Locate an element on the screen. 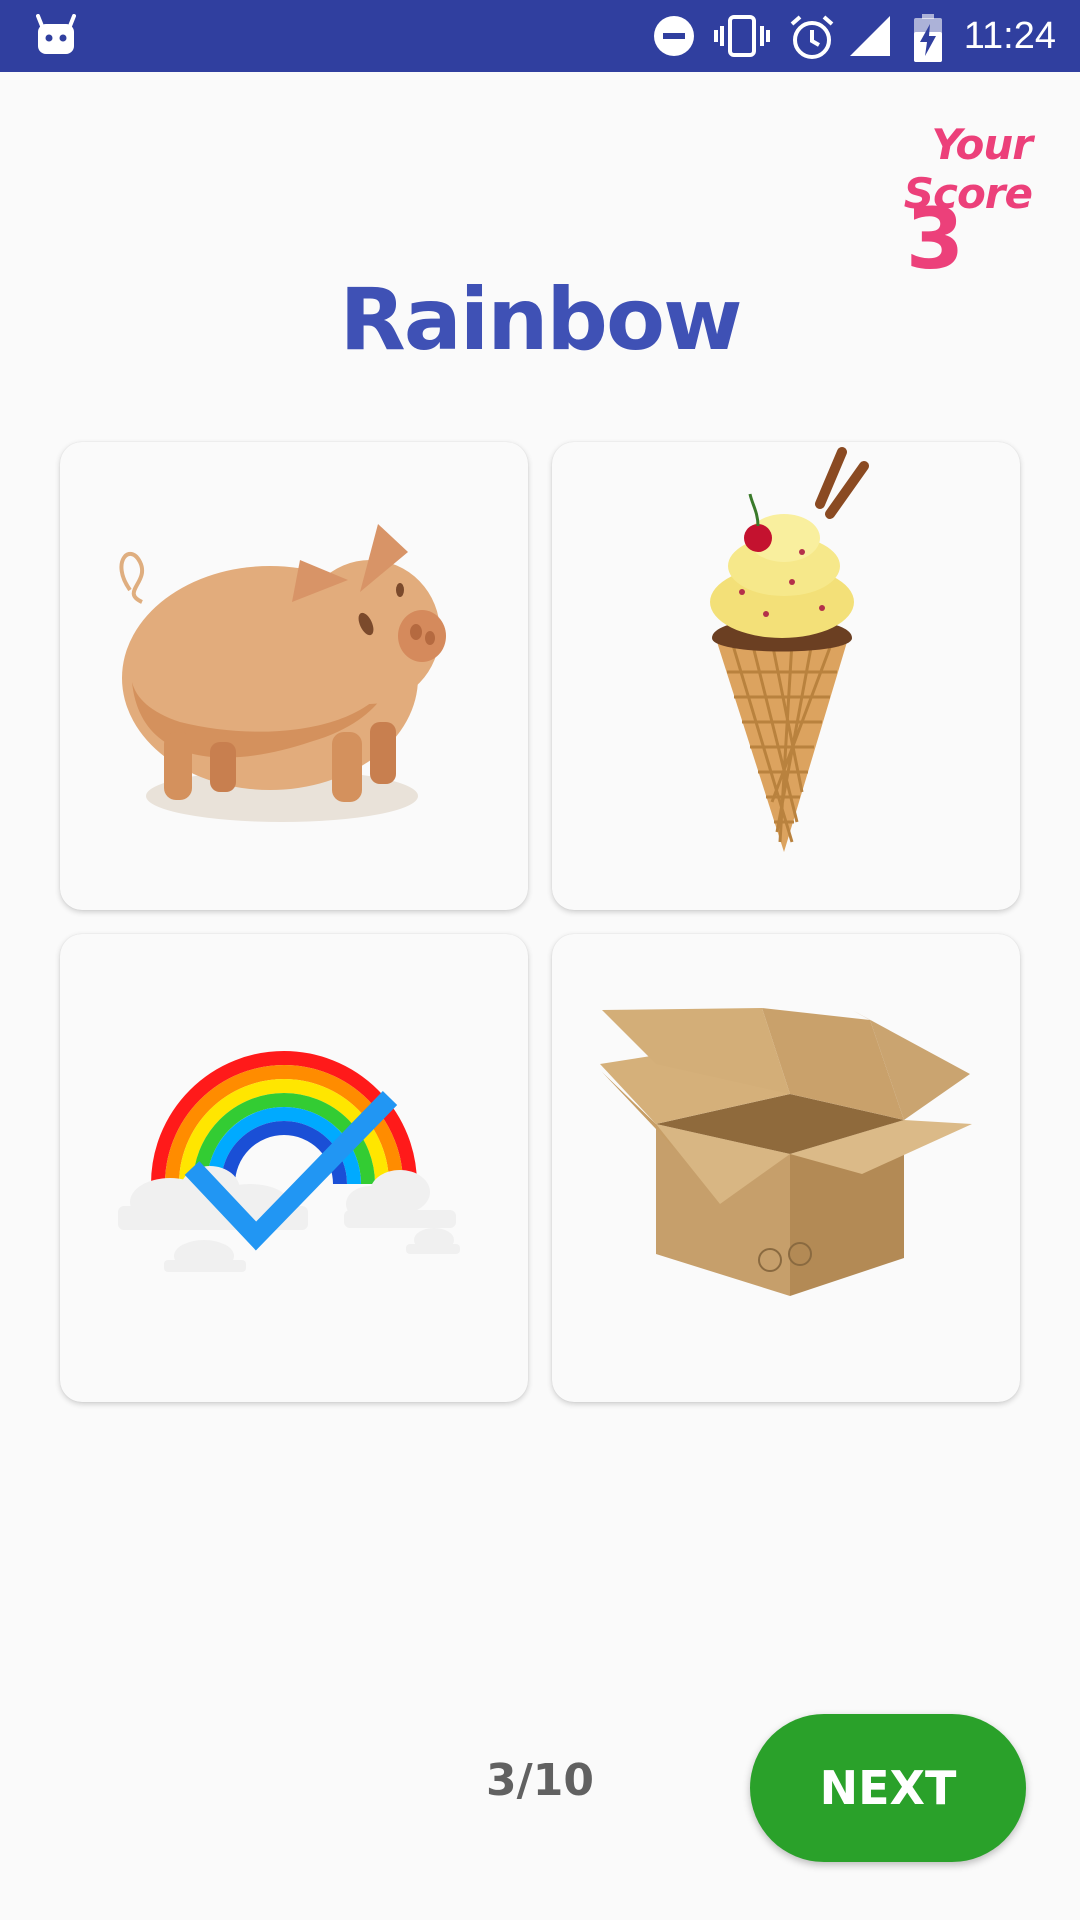  answer-card-pig is located at coordinates (294, 676).